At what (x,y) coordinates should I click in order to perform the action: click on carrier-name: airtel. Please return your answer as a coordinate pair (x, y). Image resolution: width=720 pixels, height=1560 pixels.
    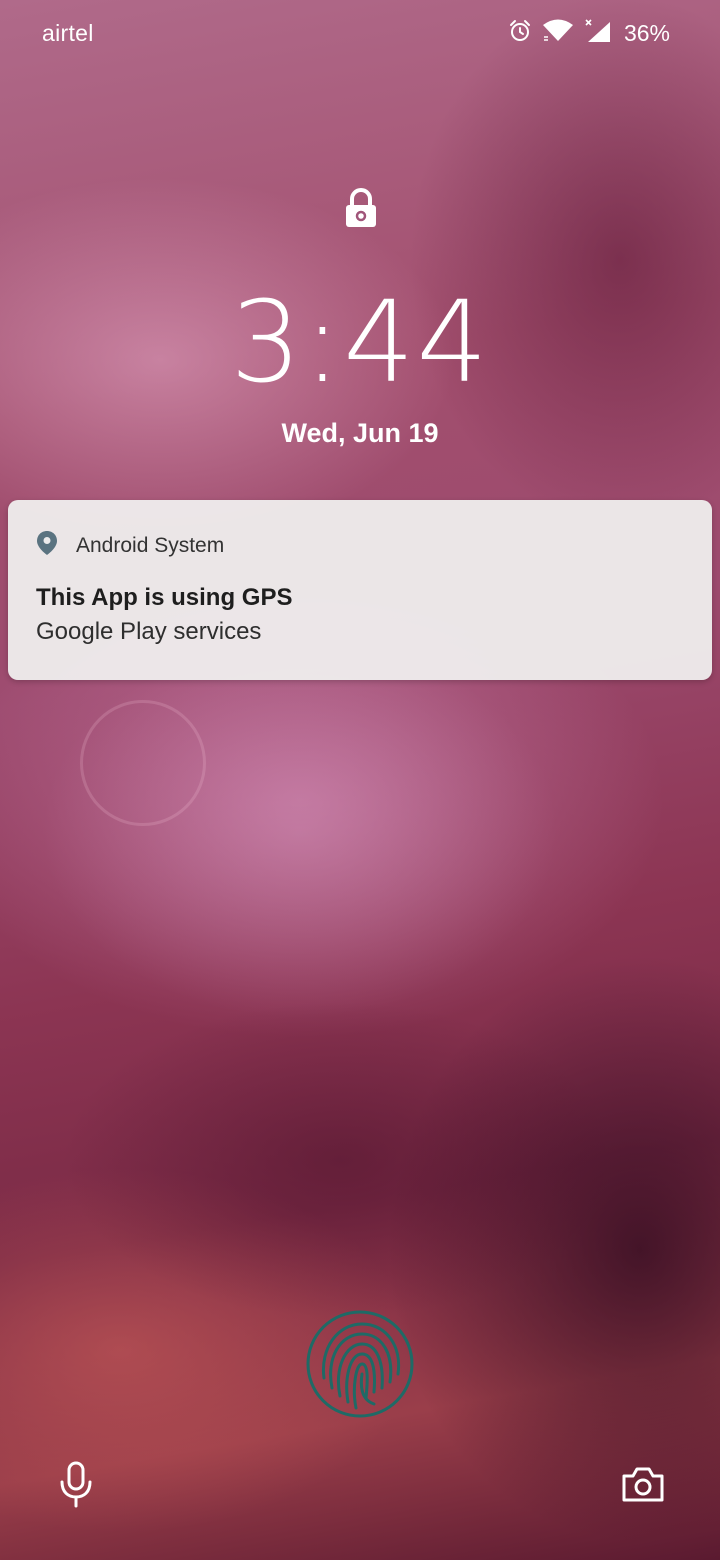
    Looking at the image, I should click on (68, 33).